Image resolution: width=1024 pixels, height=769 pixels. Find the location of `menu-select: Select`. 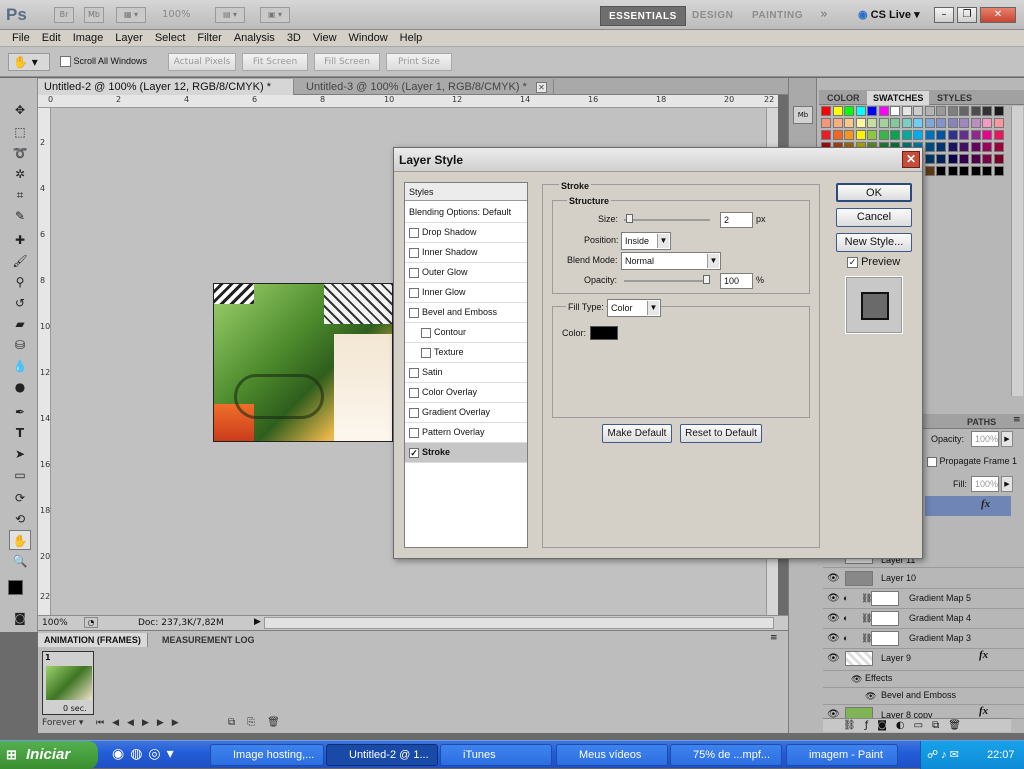

menu-select: Select is located at coordinates (170, 38).